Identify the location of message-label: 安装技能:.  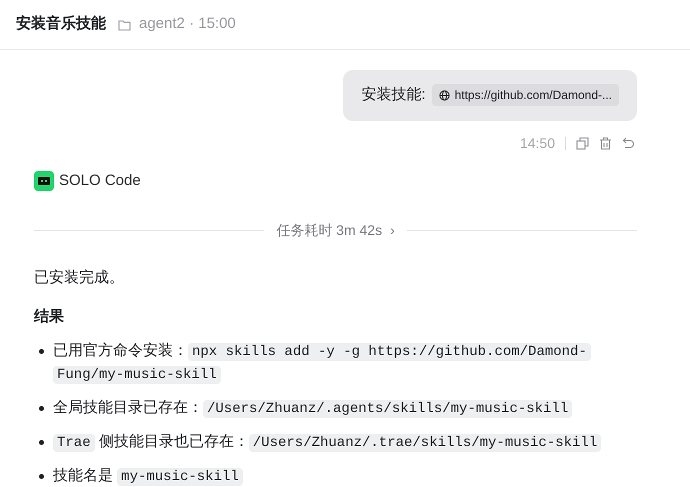
(393, 95).